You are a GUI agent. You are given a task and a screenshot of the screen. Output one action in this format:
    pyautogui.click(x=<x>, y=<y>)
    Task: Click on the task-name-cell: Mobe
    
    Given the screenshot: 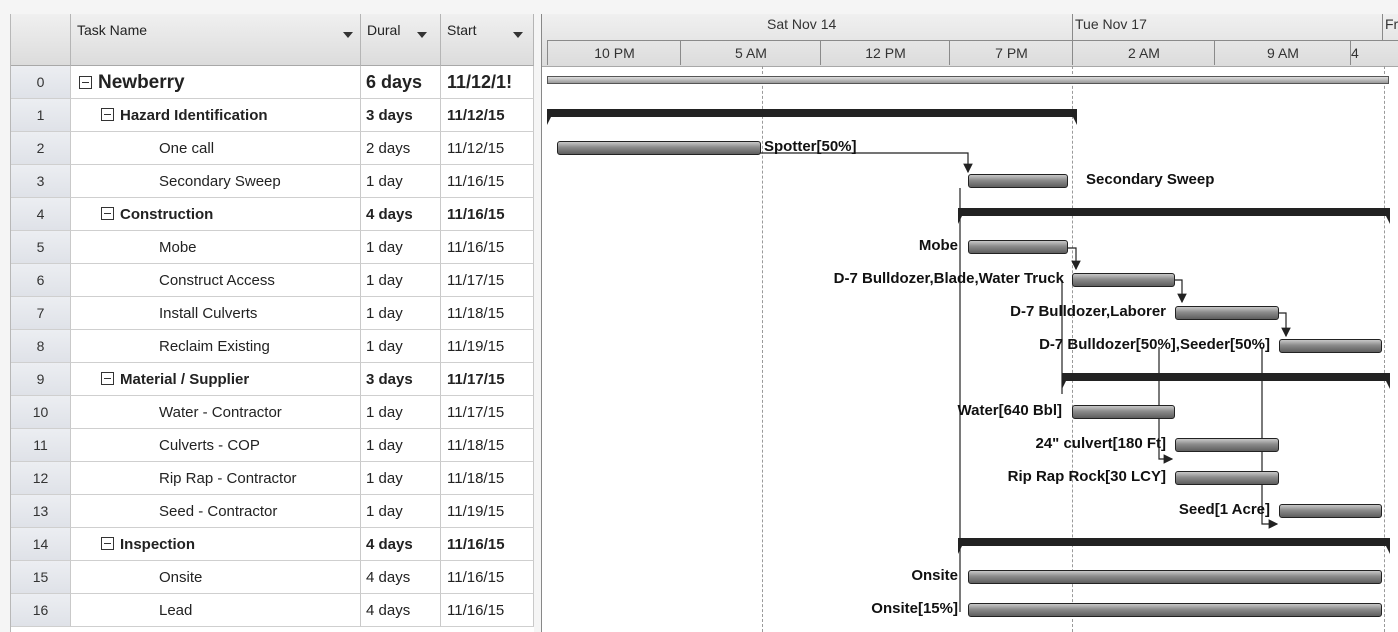 What is the action you would take?
    pyautogui.click(x=216, y=247)
    